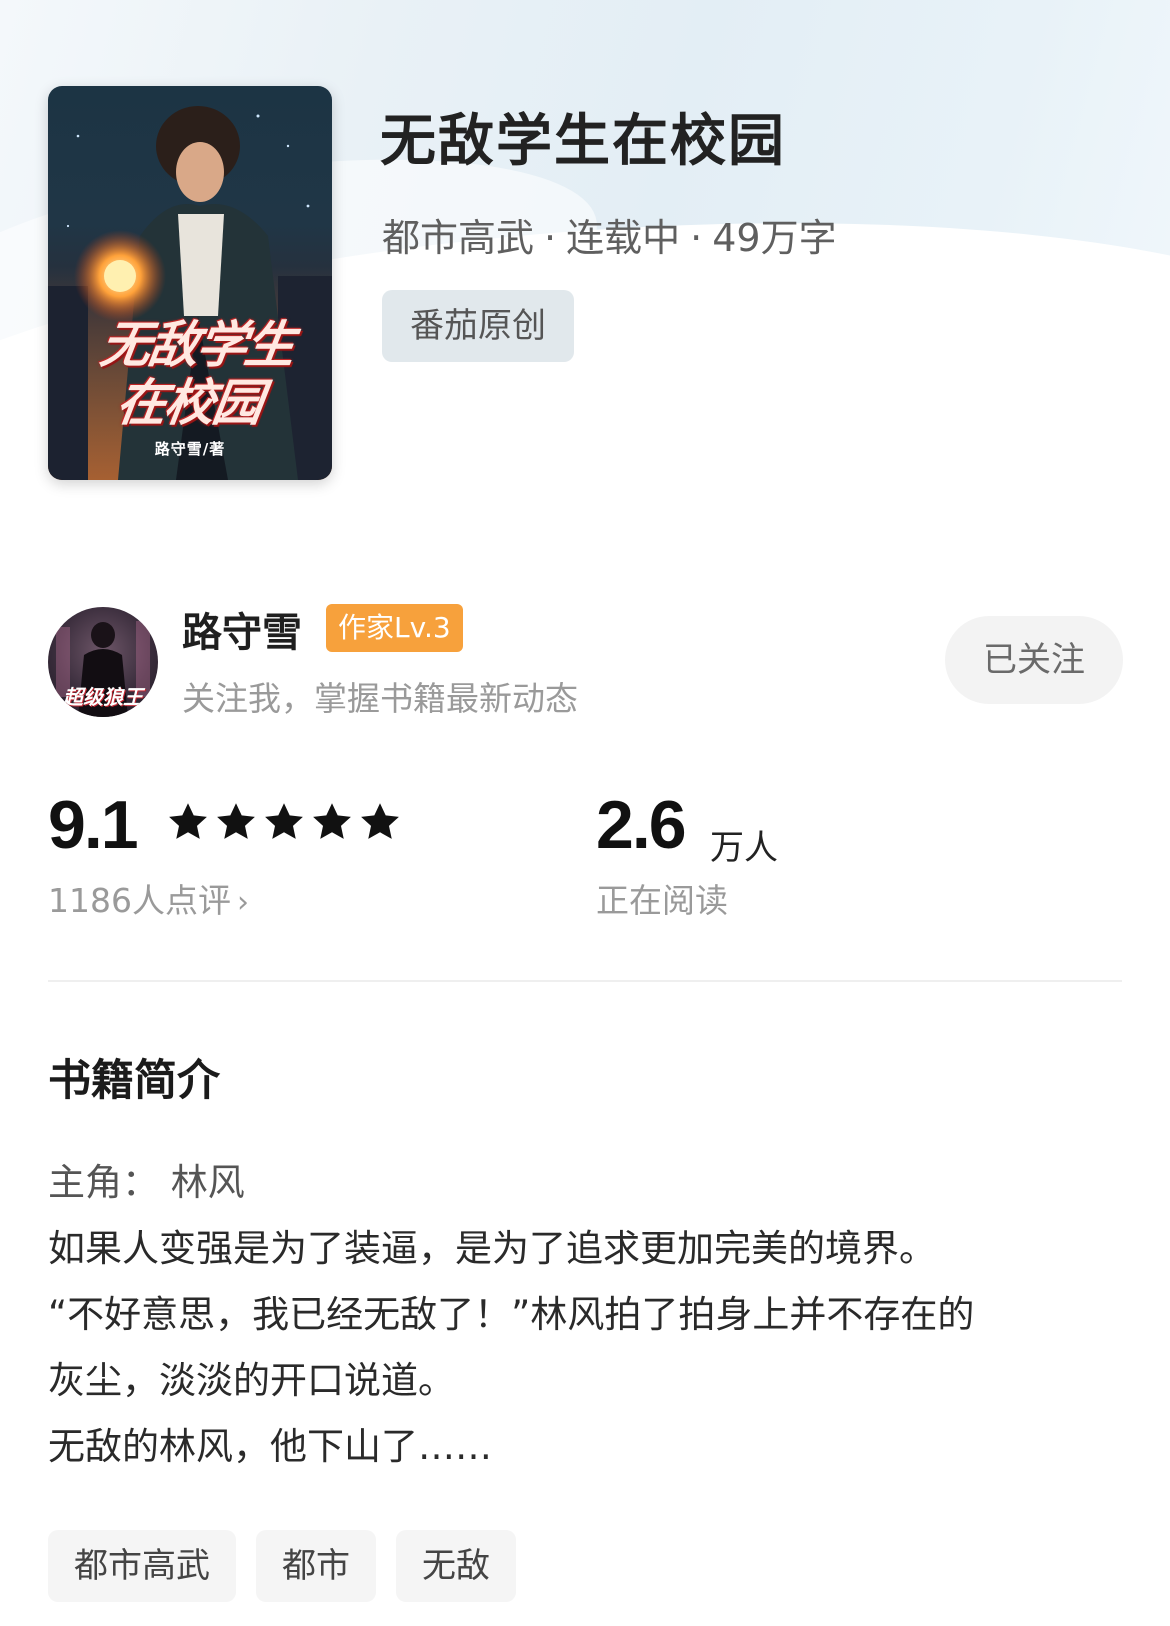 The image size is (1170, 1626). Describe the element at coordinates (142, 1566) in the screenshot. I see `tag-chip: 都市高武` at that location.